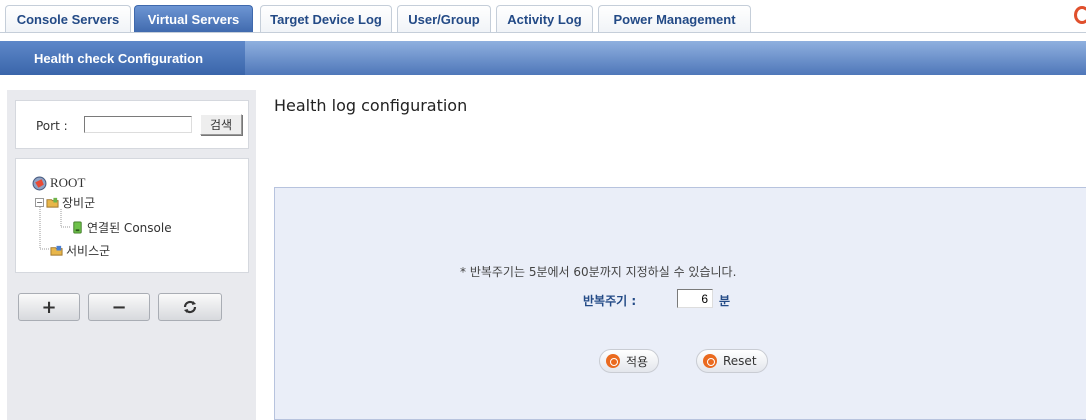 The height and width of the screenshot is (420, 1086). I want to click on subnav-health-check-configuration: Health check Configuration, so click(122, 58).